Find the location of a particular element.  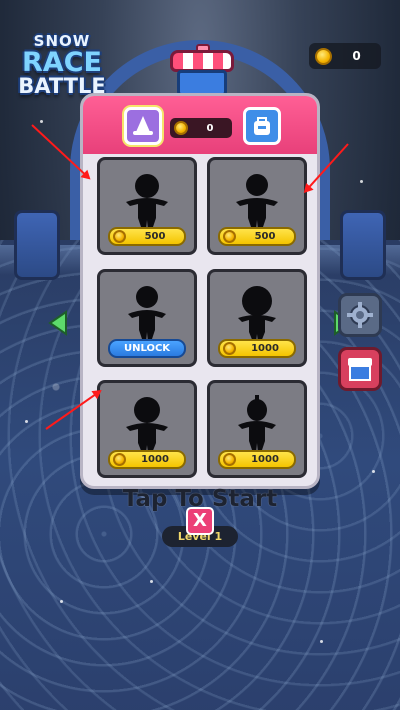

wizard-hat-icon is located at coordinates (143, 125).